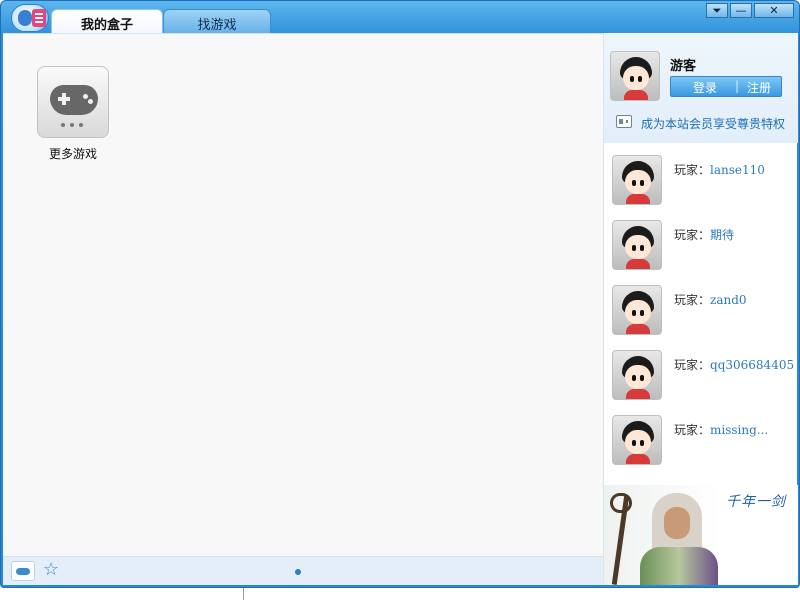 The width and height of the screenshot is (800, 600). I want to click on divider, so click(243, 594).